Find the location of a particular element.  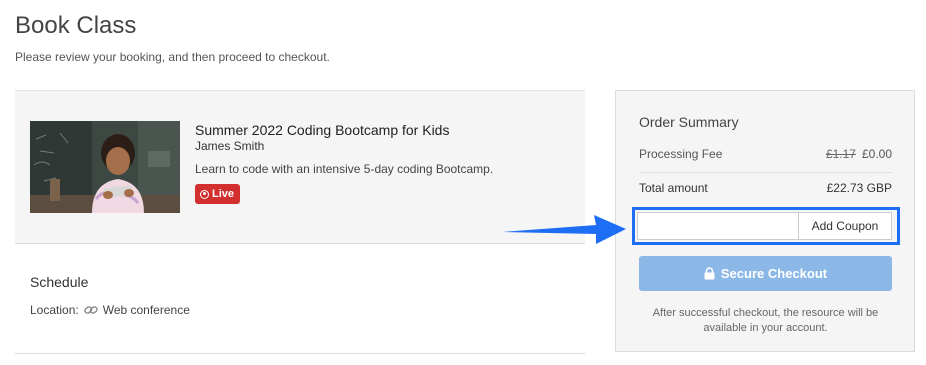

total-amount-value: £22.73 GBP is located at coordinates (859, 188).